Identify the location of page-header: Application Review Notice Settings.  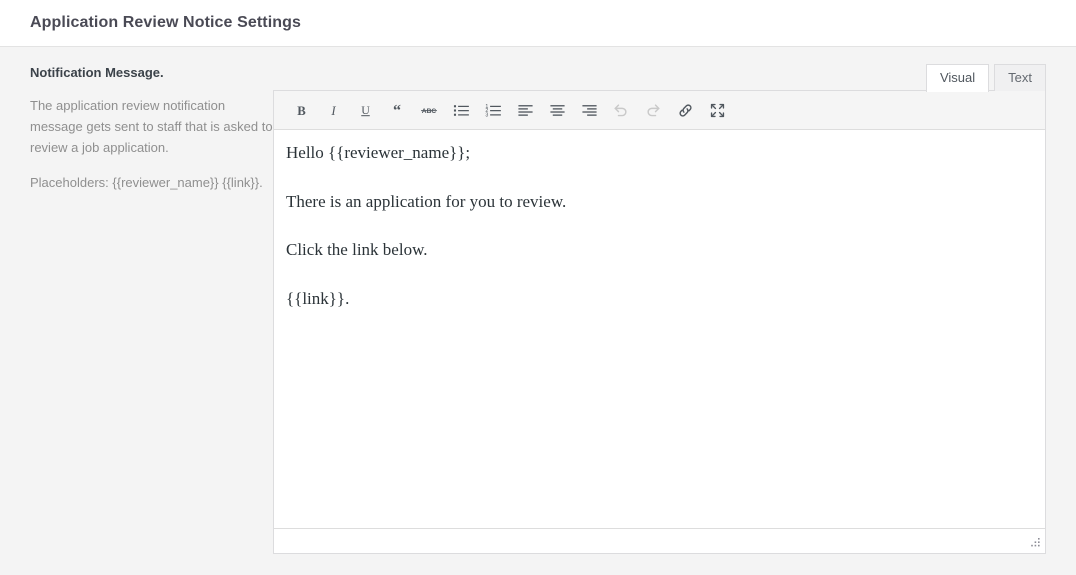
(538, 23).